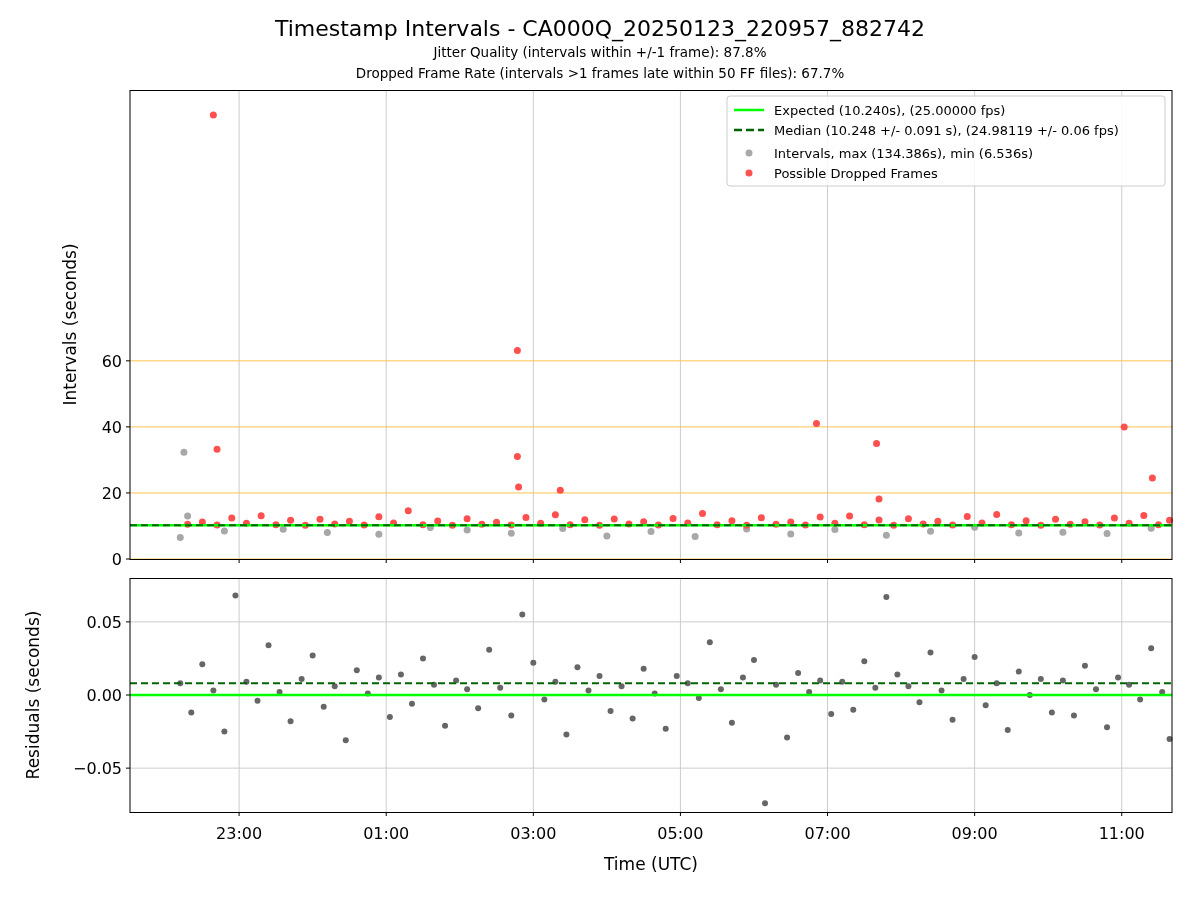  I want to click on tick-label: 40, so click(111, 427).